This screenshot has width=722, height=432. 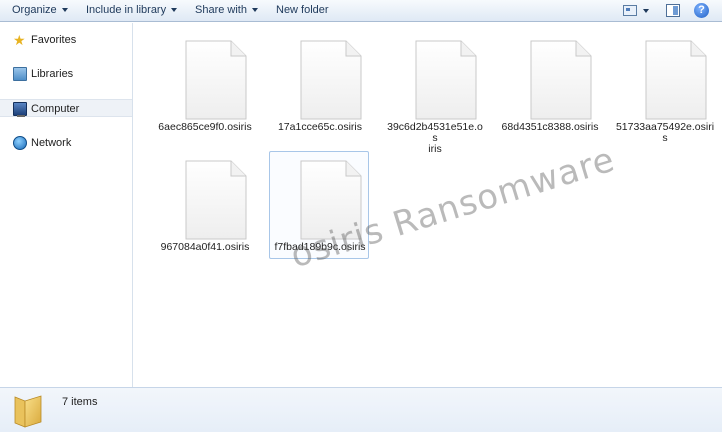 I want to click on computer-icon, so click(x=20, y=109).